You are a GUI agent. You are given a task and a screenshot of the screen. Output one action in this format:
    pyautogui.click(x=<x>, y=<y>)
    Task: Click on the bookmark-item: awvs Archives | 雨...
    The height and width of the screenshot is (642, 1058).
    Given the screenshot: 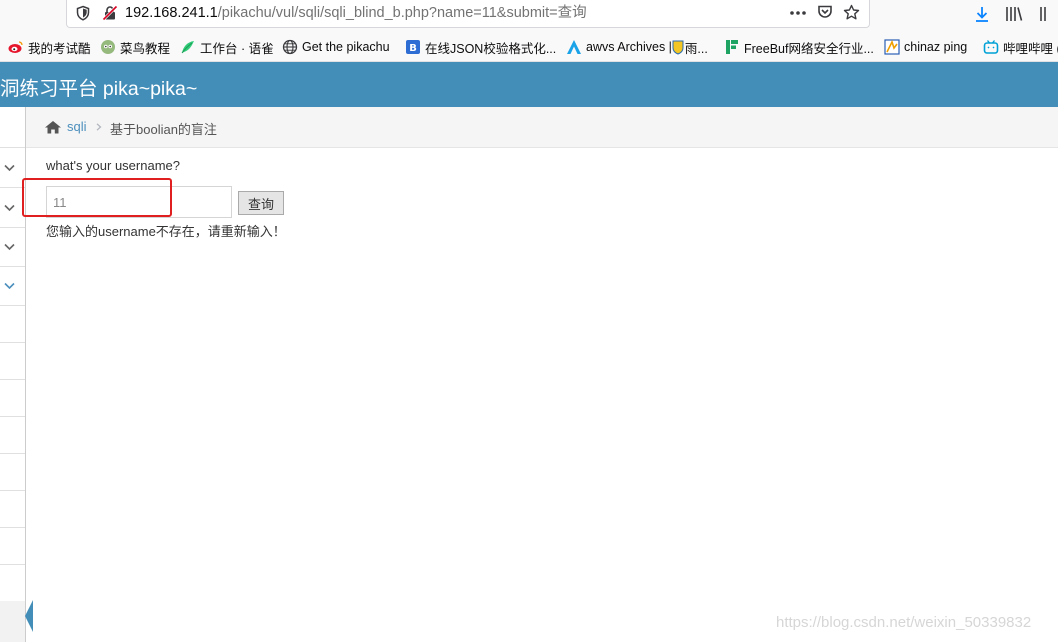 What is the action you would take?
    pyautogui.click(x=637, y=47)
    